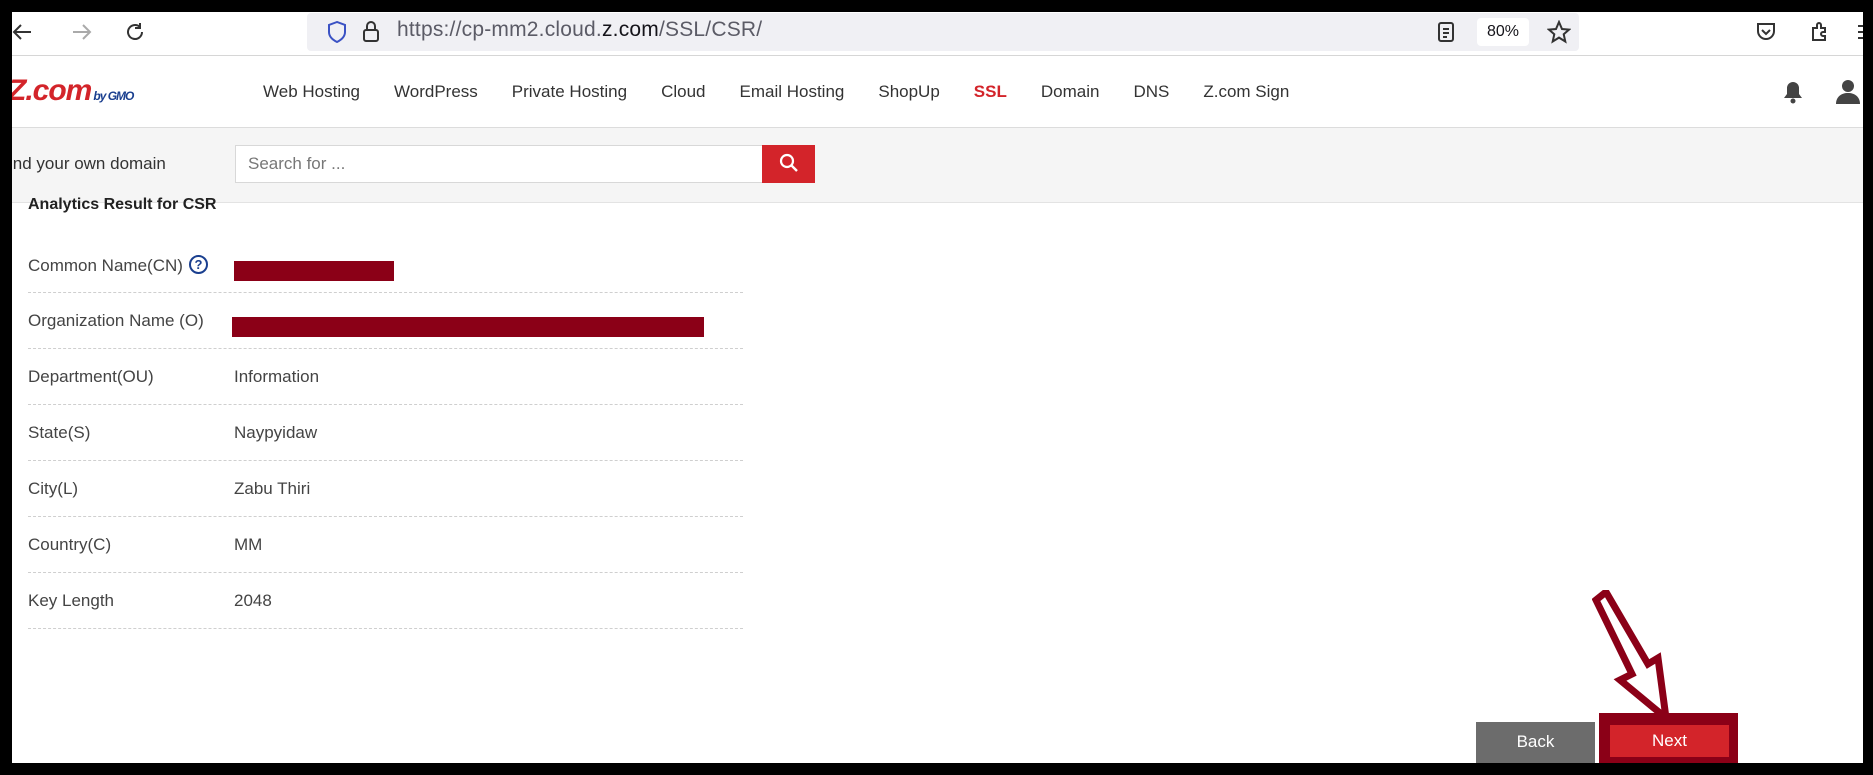  I want to click on nav-zcom-sign: Z.com Sign, so click(1246, 92).